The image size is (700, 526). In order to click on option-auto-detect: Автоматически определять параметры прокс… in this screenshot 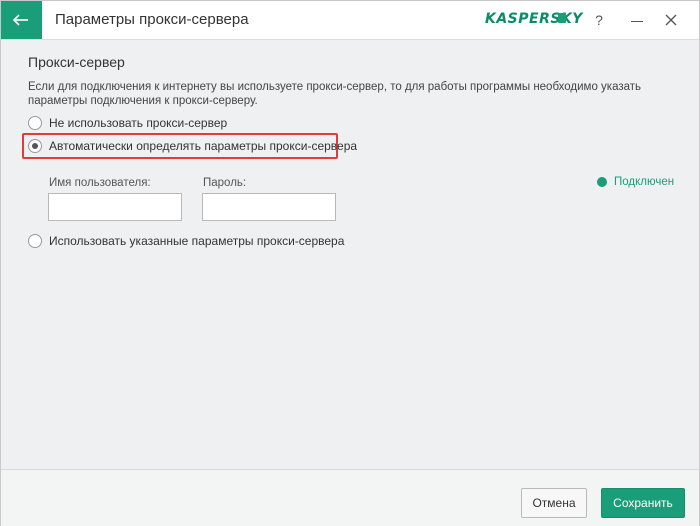, I will do `click(192, 146)`.